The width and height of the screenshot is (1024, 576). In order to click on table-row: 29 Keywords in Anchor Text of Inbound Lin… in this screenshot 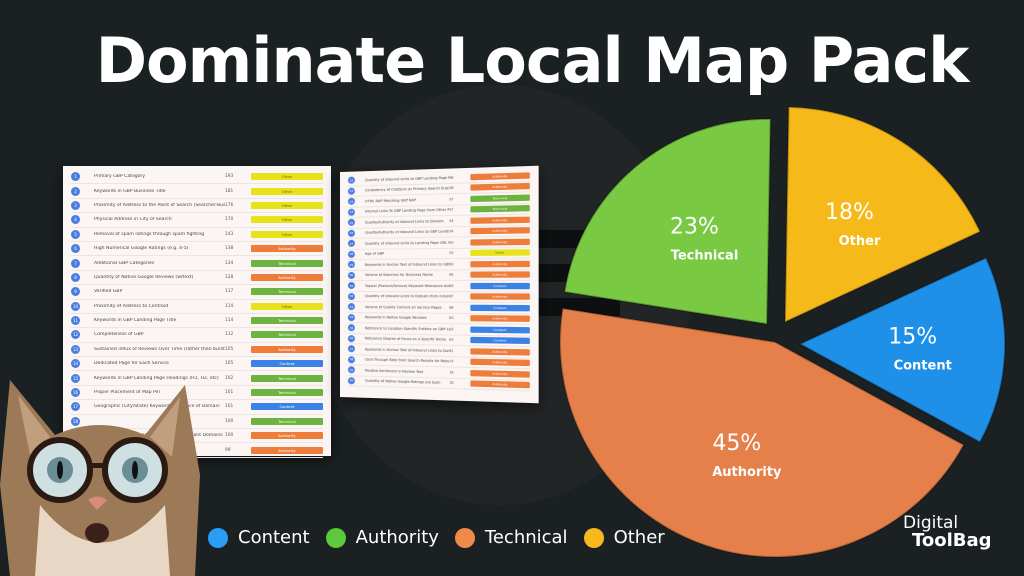, I will do `click(438, 264)`.